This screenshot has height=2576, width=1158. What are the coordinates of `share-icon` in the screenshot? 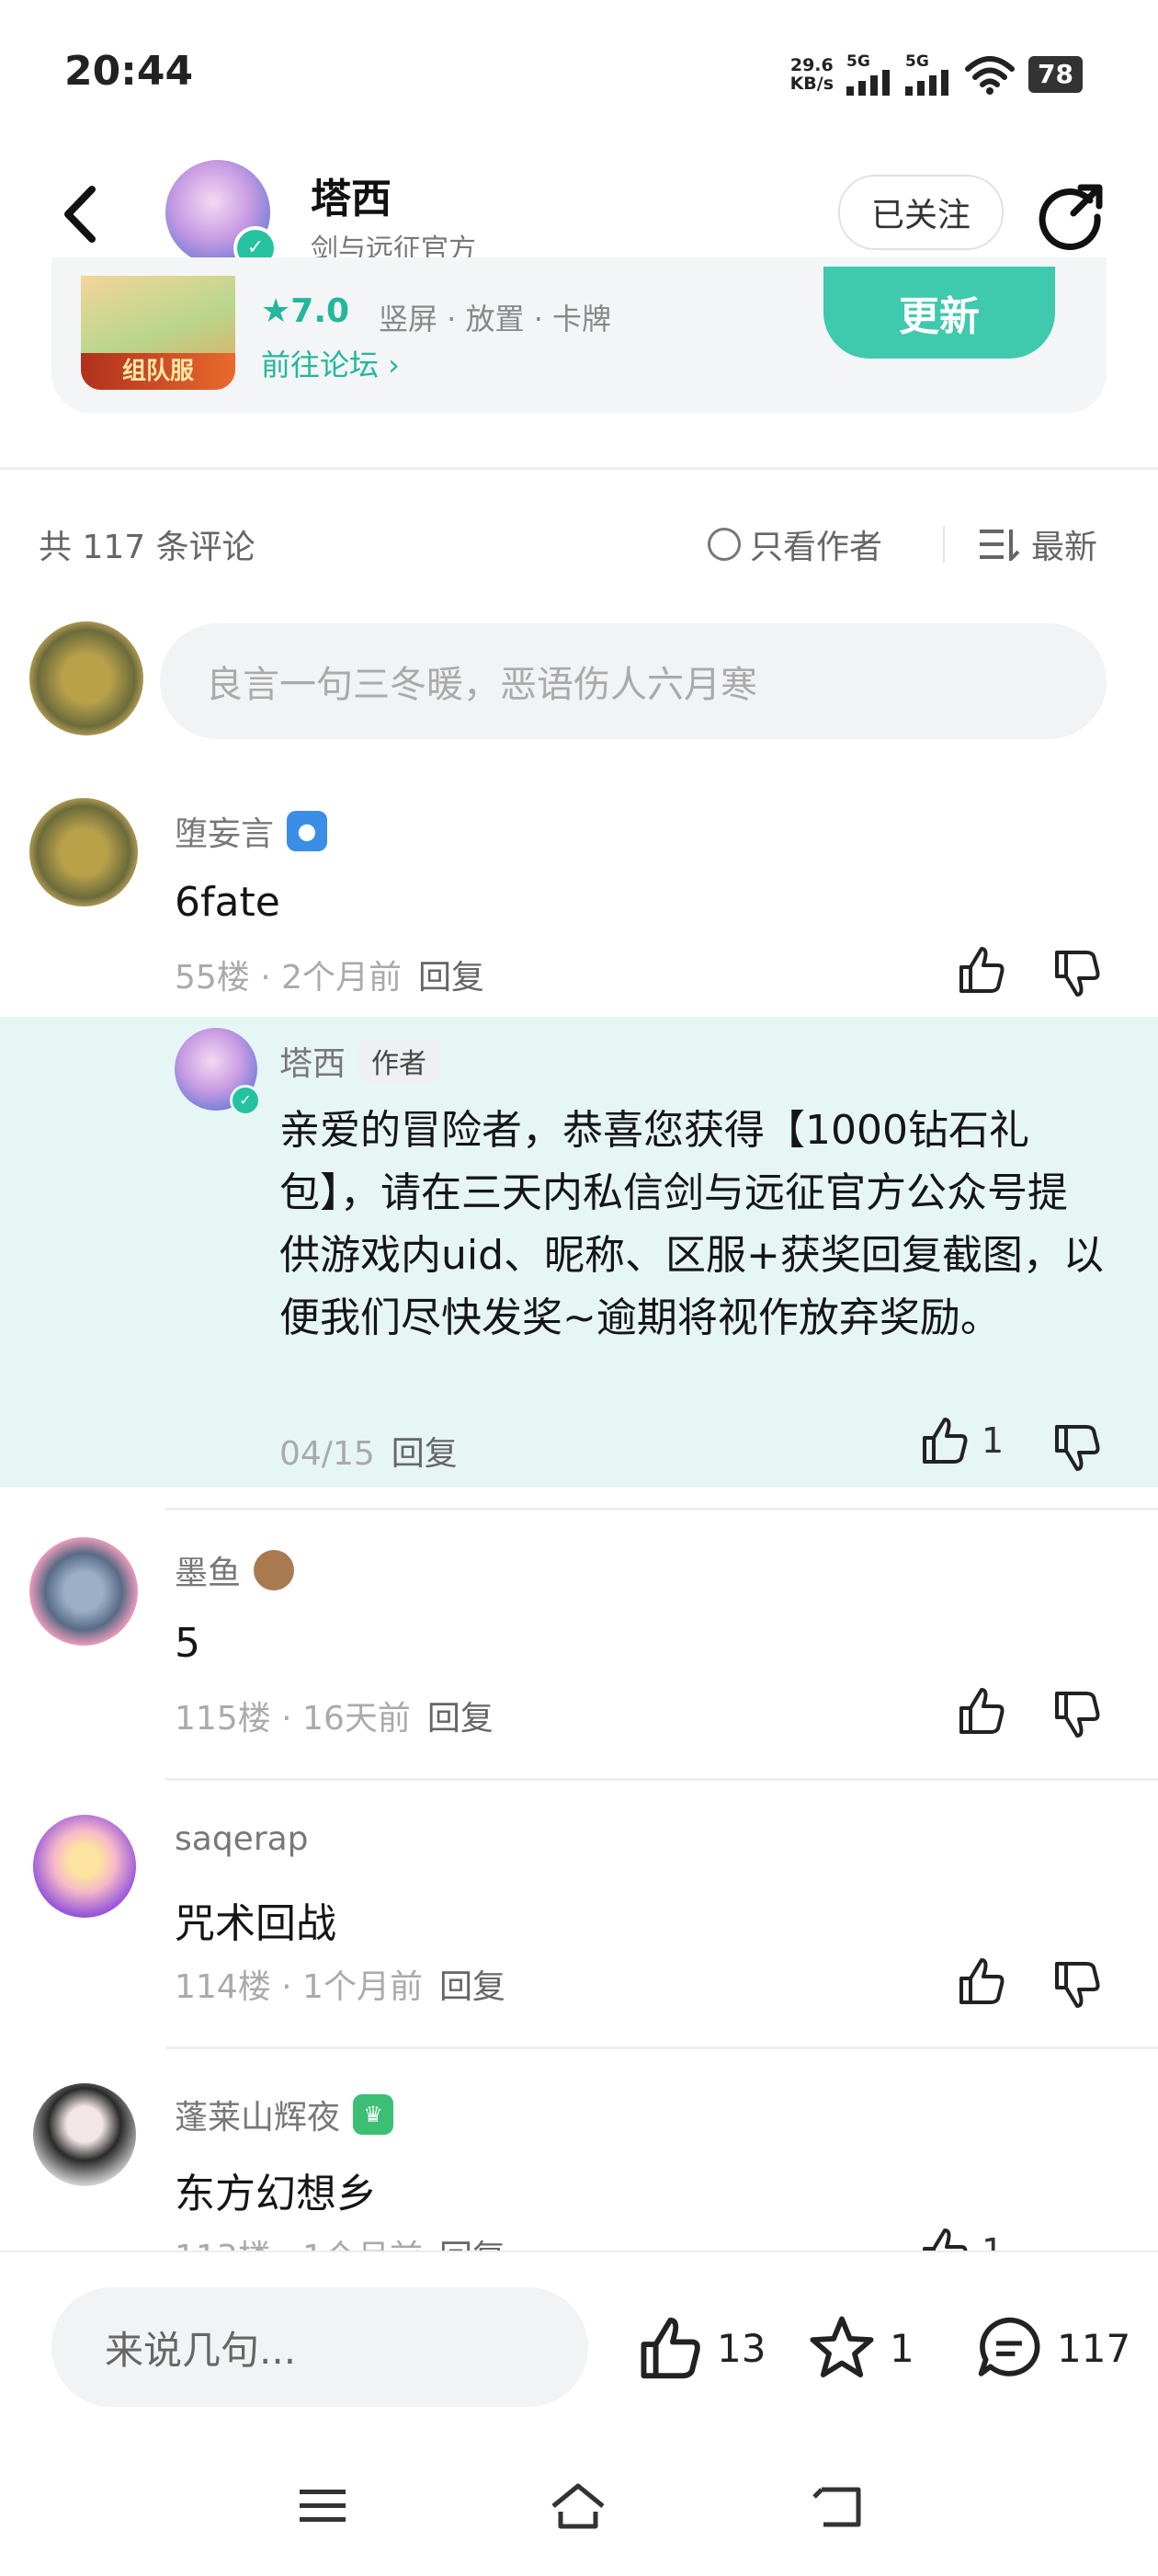 It's located at (1072, 215).